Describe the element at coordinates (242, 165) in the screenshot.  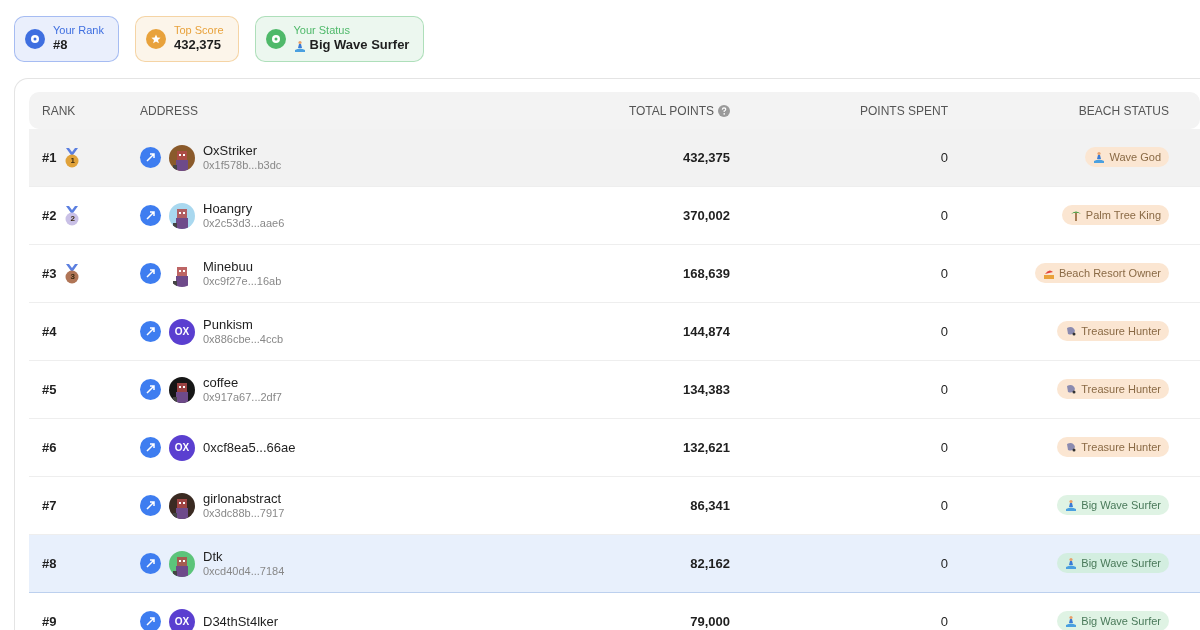
I see `wallet-address: 0x1f578b...b3dc` at that location.